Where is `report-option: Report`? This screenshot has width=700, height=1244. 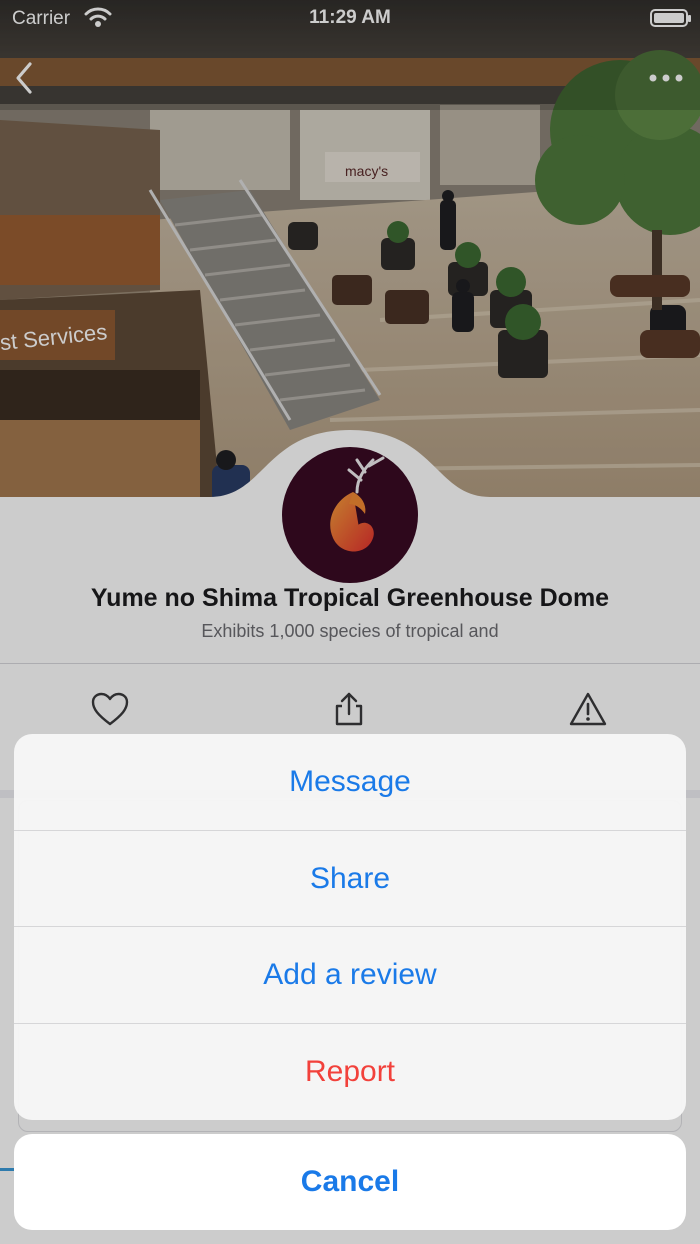 report-option: Report is located at coordinates (350, 1072).